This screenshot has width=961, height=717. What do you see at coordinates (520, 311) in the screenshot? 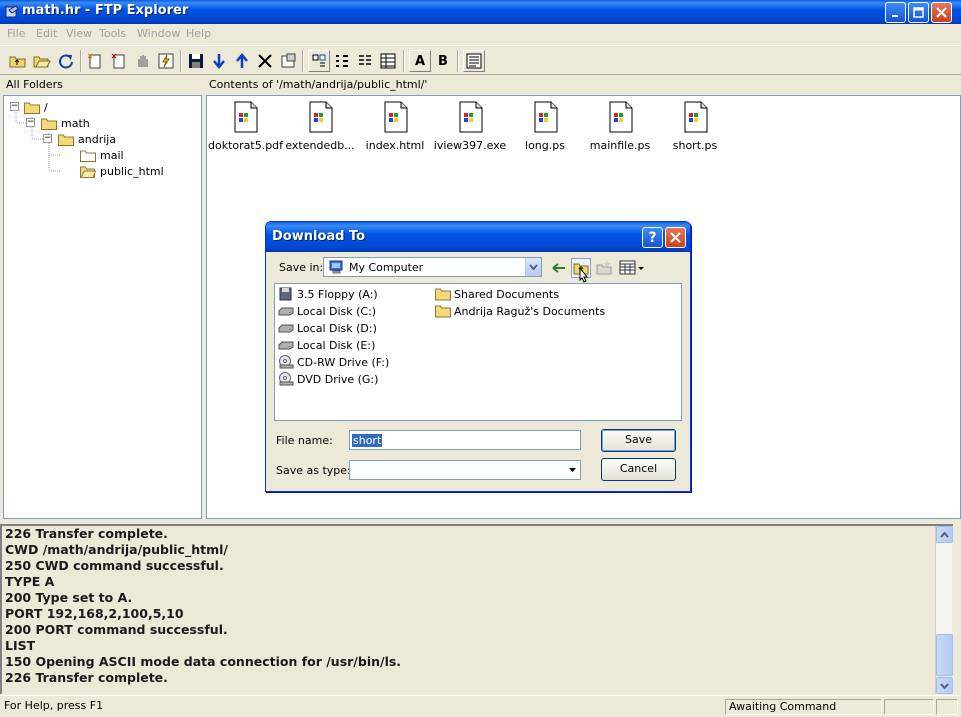
I see `list-item: Andrija Raguž's Documents` at bounding box center [520, 311].